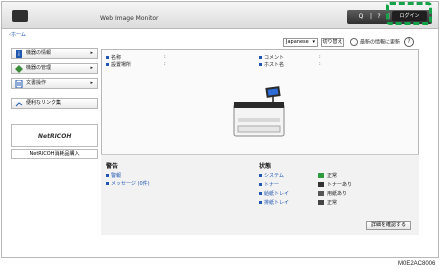 The image size is (440, 270). Describe the element at coordinates (54, 53) in the screenshot. I see `sidebar-item-device-info: i 機器の情報 ▸` at that location.